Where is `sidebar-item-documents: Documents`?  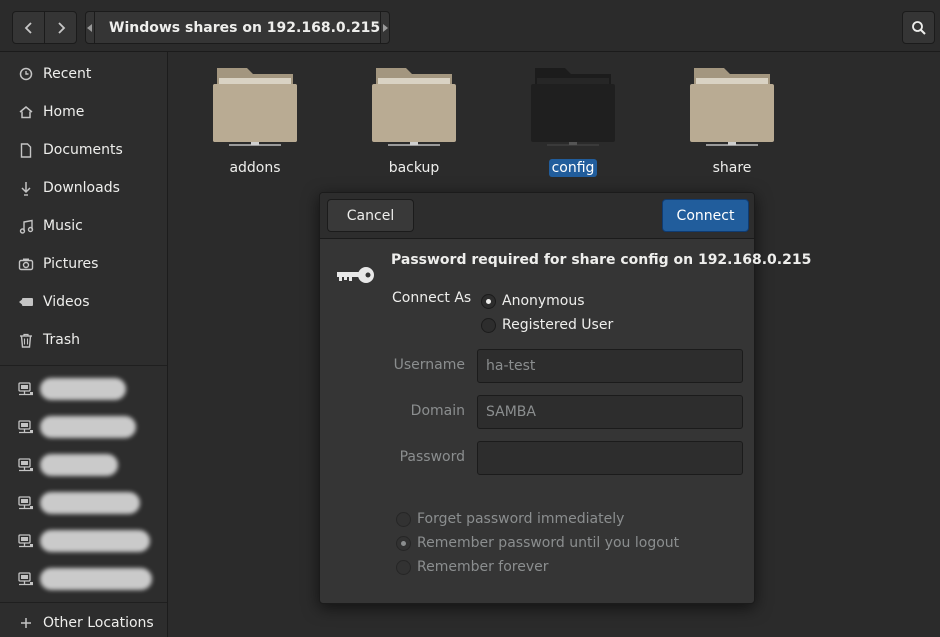 sidebar-item-documents: Documents is located at coordinates (83, 150).